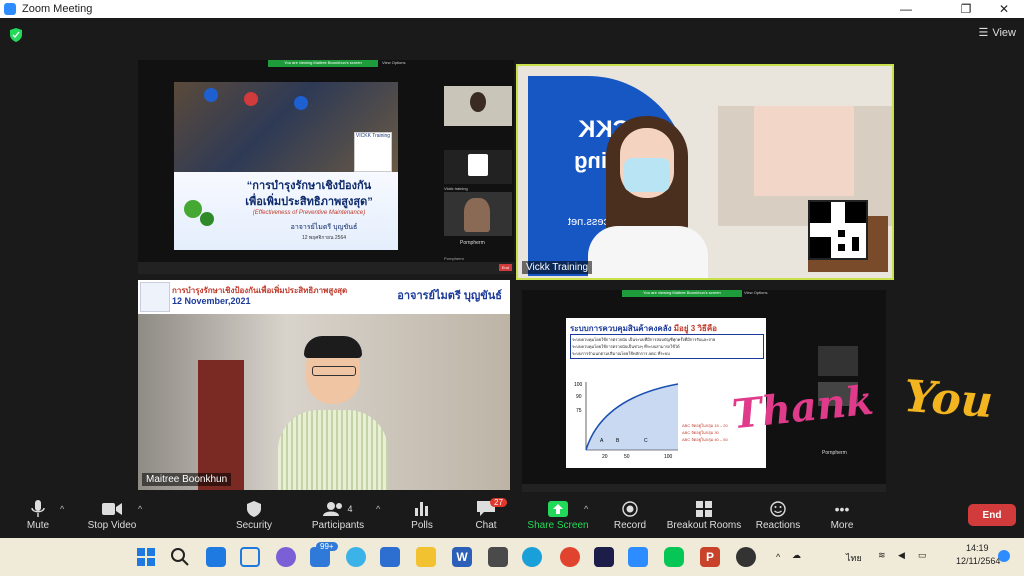  Describe the element at coordinates (746, 557) in the screenshot. I see `obs-icon` at that location.